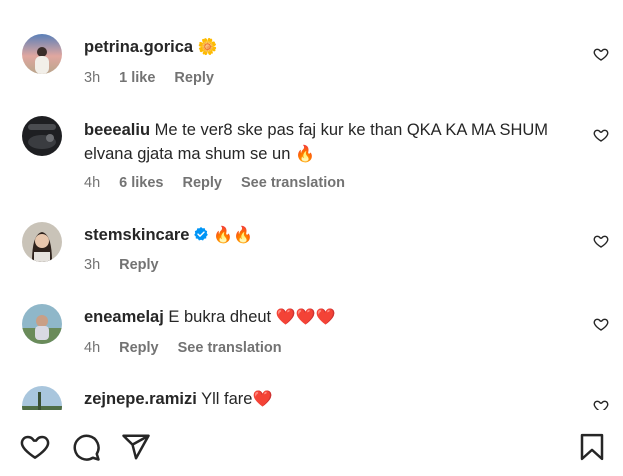  What do you see at coordinates (138, 47) in the screenshot?
I see `comment-username: petrina.gorica` at bounding box center [138, 47].